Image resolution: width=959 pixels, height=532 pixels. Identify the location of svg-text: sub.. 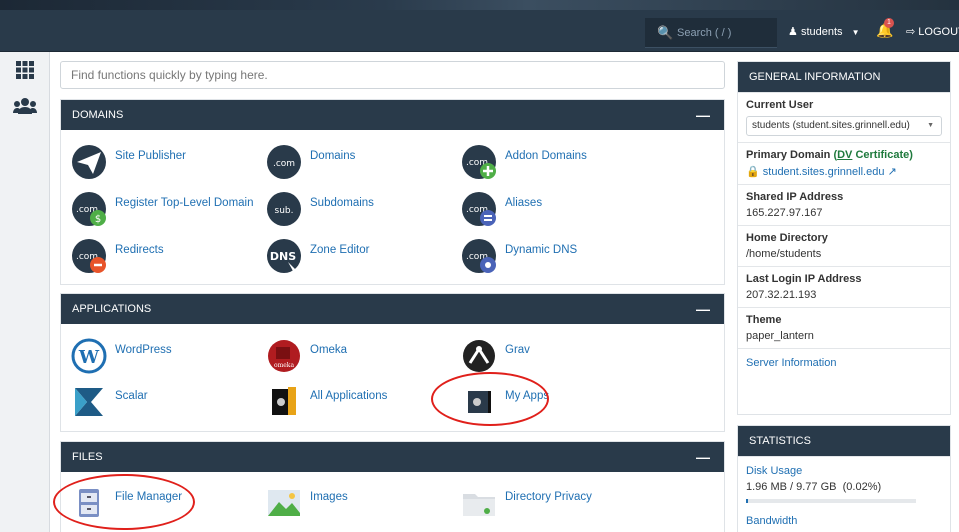
(284, 211).